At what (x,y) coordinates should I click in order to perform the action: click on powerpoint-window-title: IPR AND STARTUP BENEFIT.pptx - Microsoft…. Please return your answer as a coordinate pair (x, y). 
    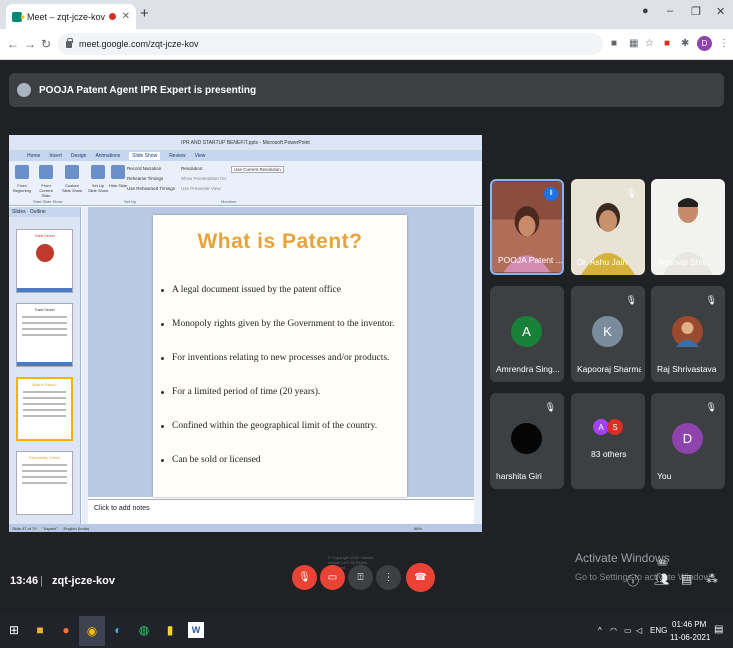
    Looking at the image, I should click on (245, 142).